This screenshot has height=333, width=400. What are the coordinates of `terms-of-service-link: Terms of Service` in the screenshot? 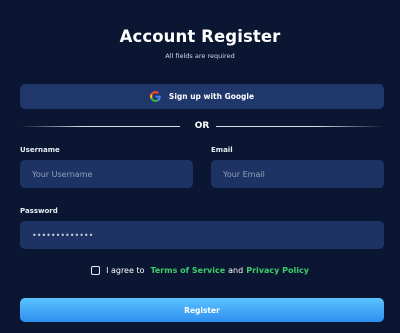 It's located at (187, 270).